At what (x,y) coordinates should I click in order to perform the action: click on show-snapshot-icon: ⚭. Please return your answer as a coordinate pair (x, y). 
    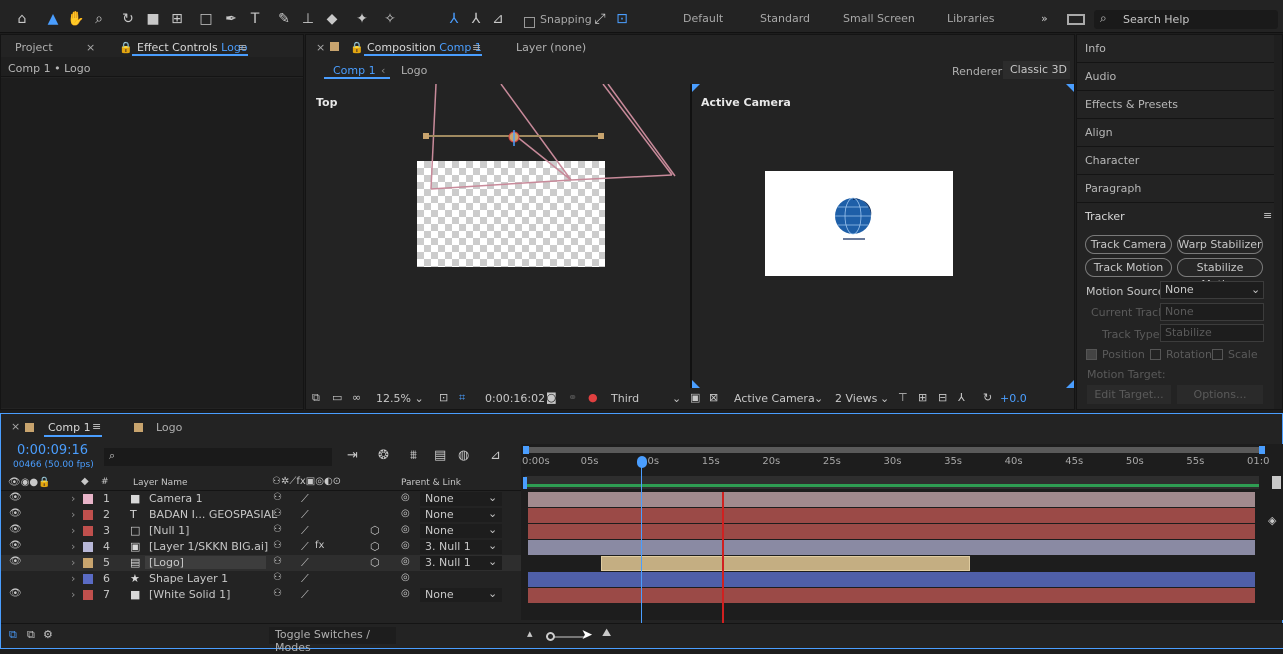
    Looking at the image, I should click on (572, 397).